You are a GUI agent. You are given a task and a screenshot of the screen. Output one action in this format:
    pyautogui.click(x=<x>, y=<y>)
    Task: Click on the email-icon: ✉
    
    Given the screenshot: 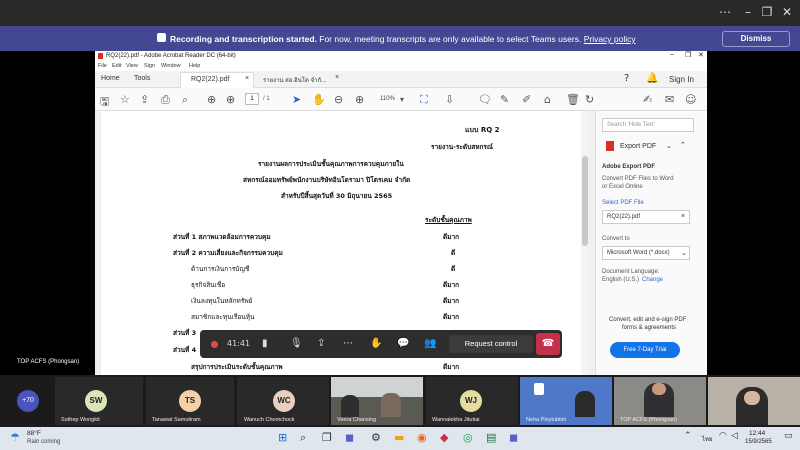 What is the action you would take?
    pyautogui.click(x=669, y=99)
    